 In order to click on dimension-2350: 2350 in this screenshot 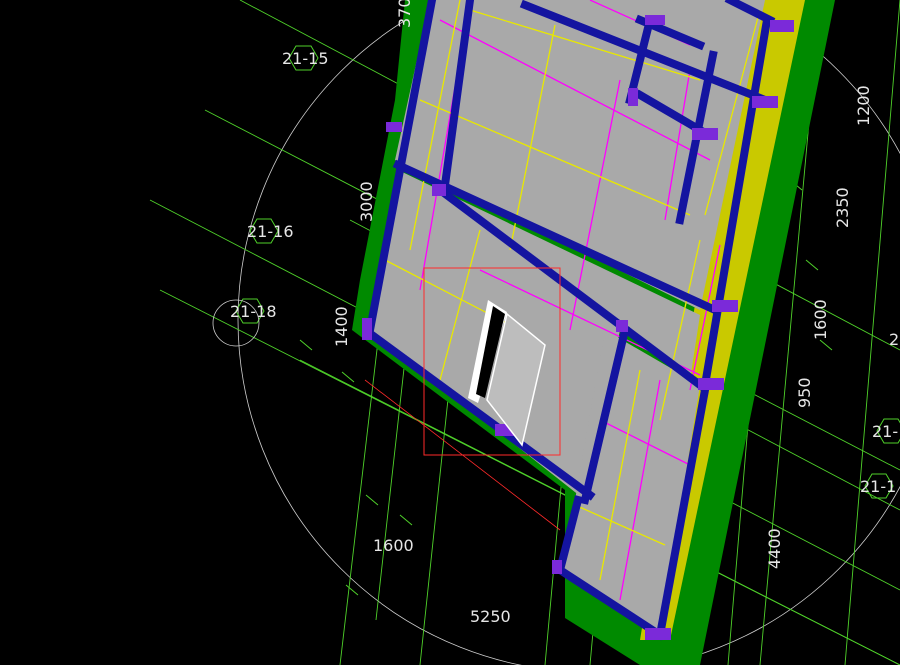, I will do `click(842, 207)`.